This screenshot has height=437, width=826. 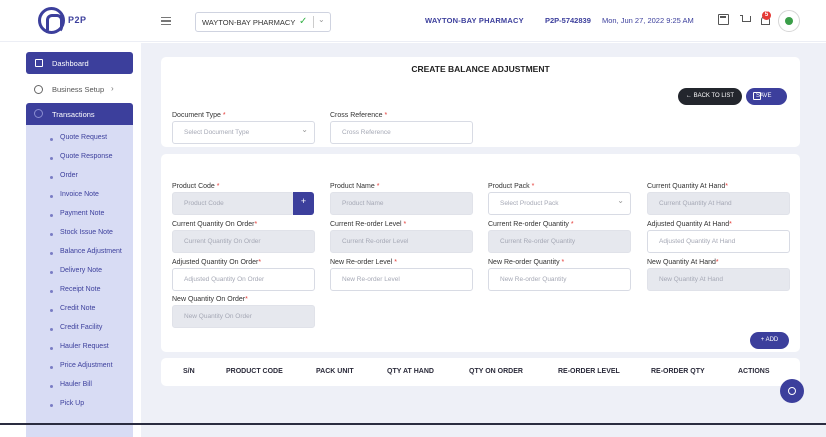 What do you see at coordinates (39, 63) in the screenshot?
I see `grid-icon` at bounding box center [39, 63].